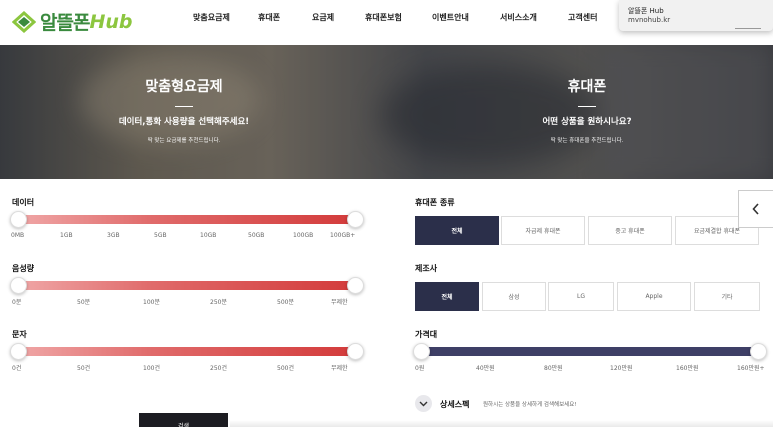 Image resolution: width=773 pixels, height=427 pixels. I want to click on detail-spec-toggle: 상세스펙, so click(454, 404).